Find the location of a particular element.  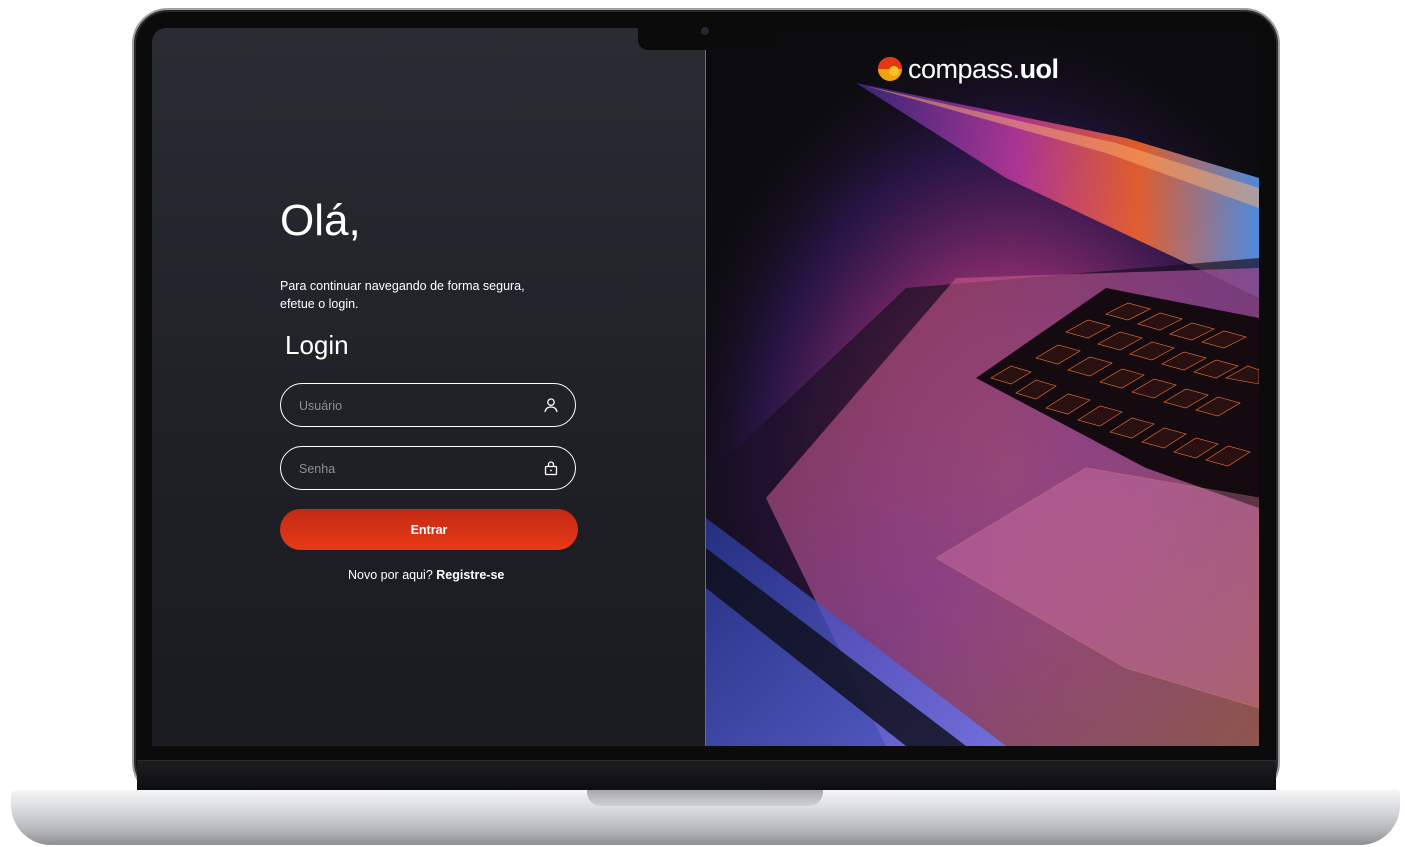

laptop-base-notch is located at coordinates (705, 798).